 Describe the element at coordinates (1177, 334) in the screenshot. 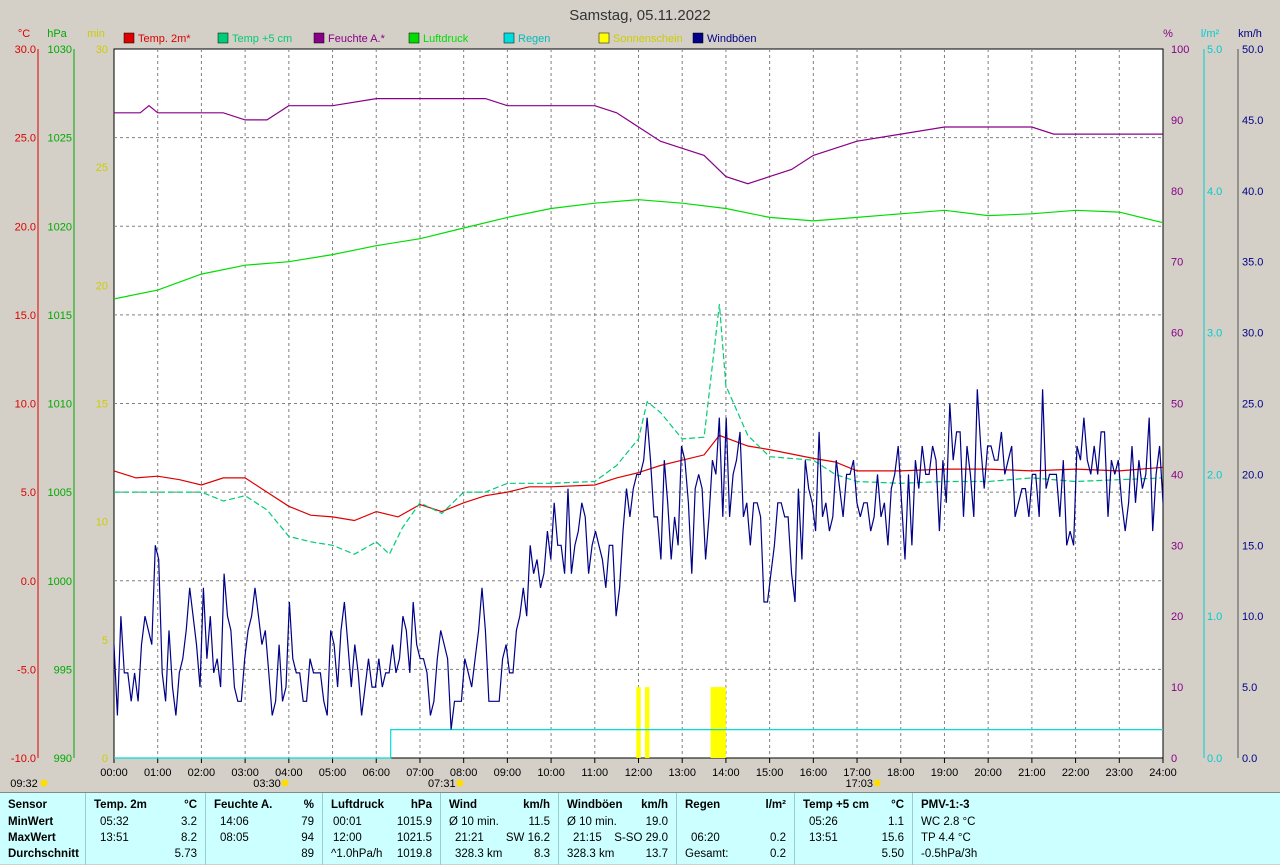

I see `humidity-tick: 60` at that location.